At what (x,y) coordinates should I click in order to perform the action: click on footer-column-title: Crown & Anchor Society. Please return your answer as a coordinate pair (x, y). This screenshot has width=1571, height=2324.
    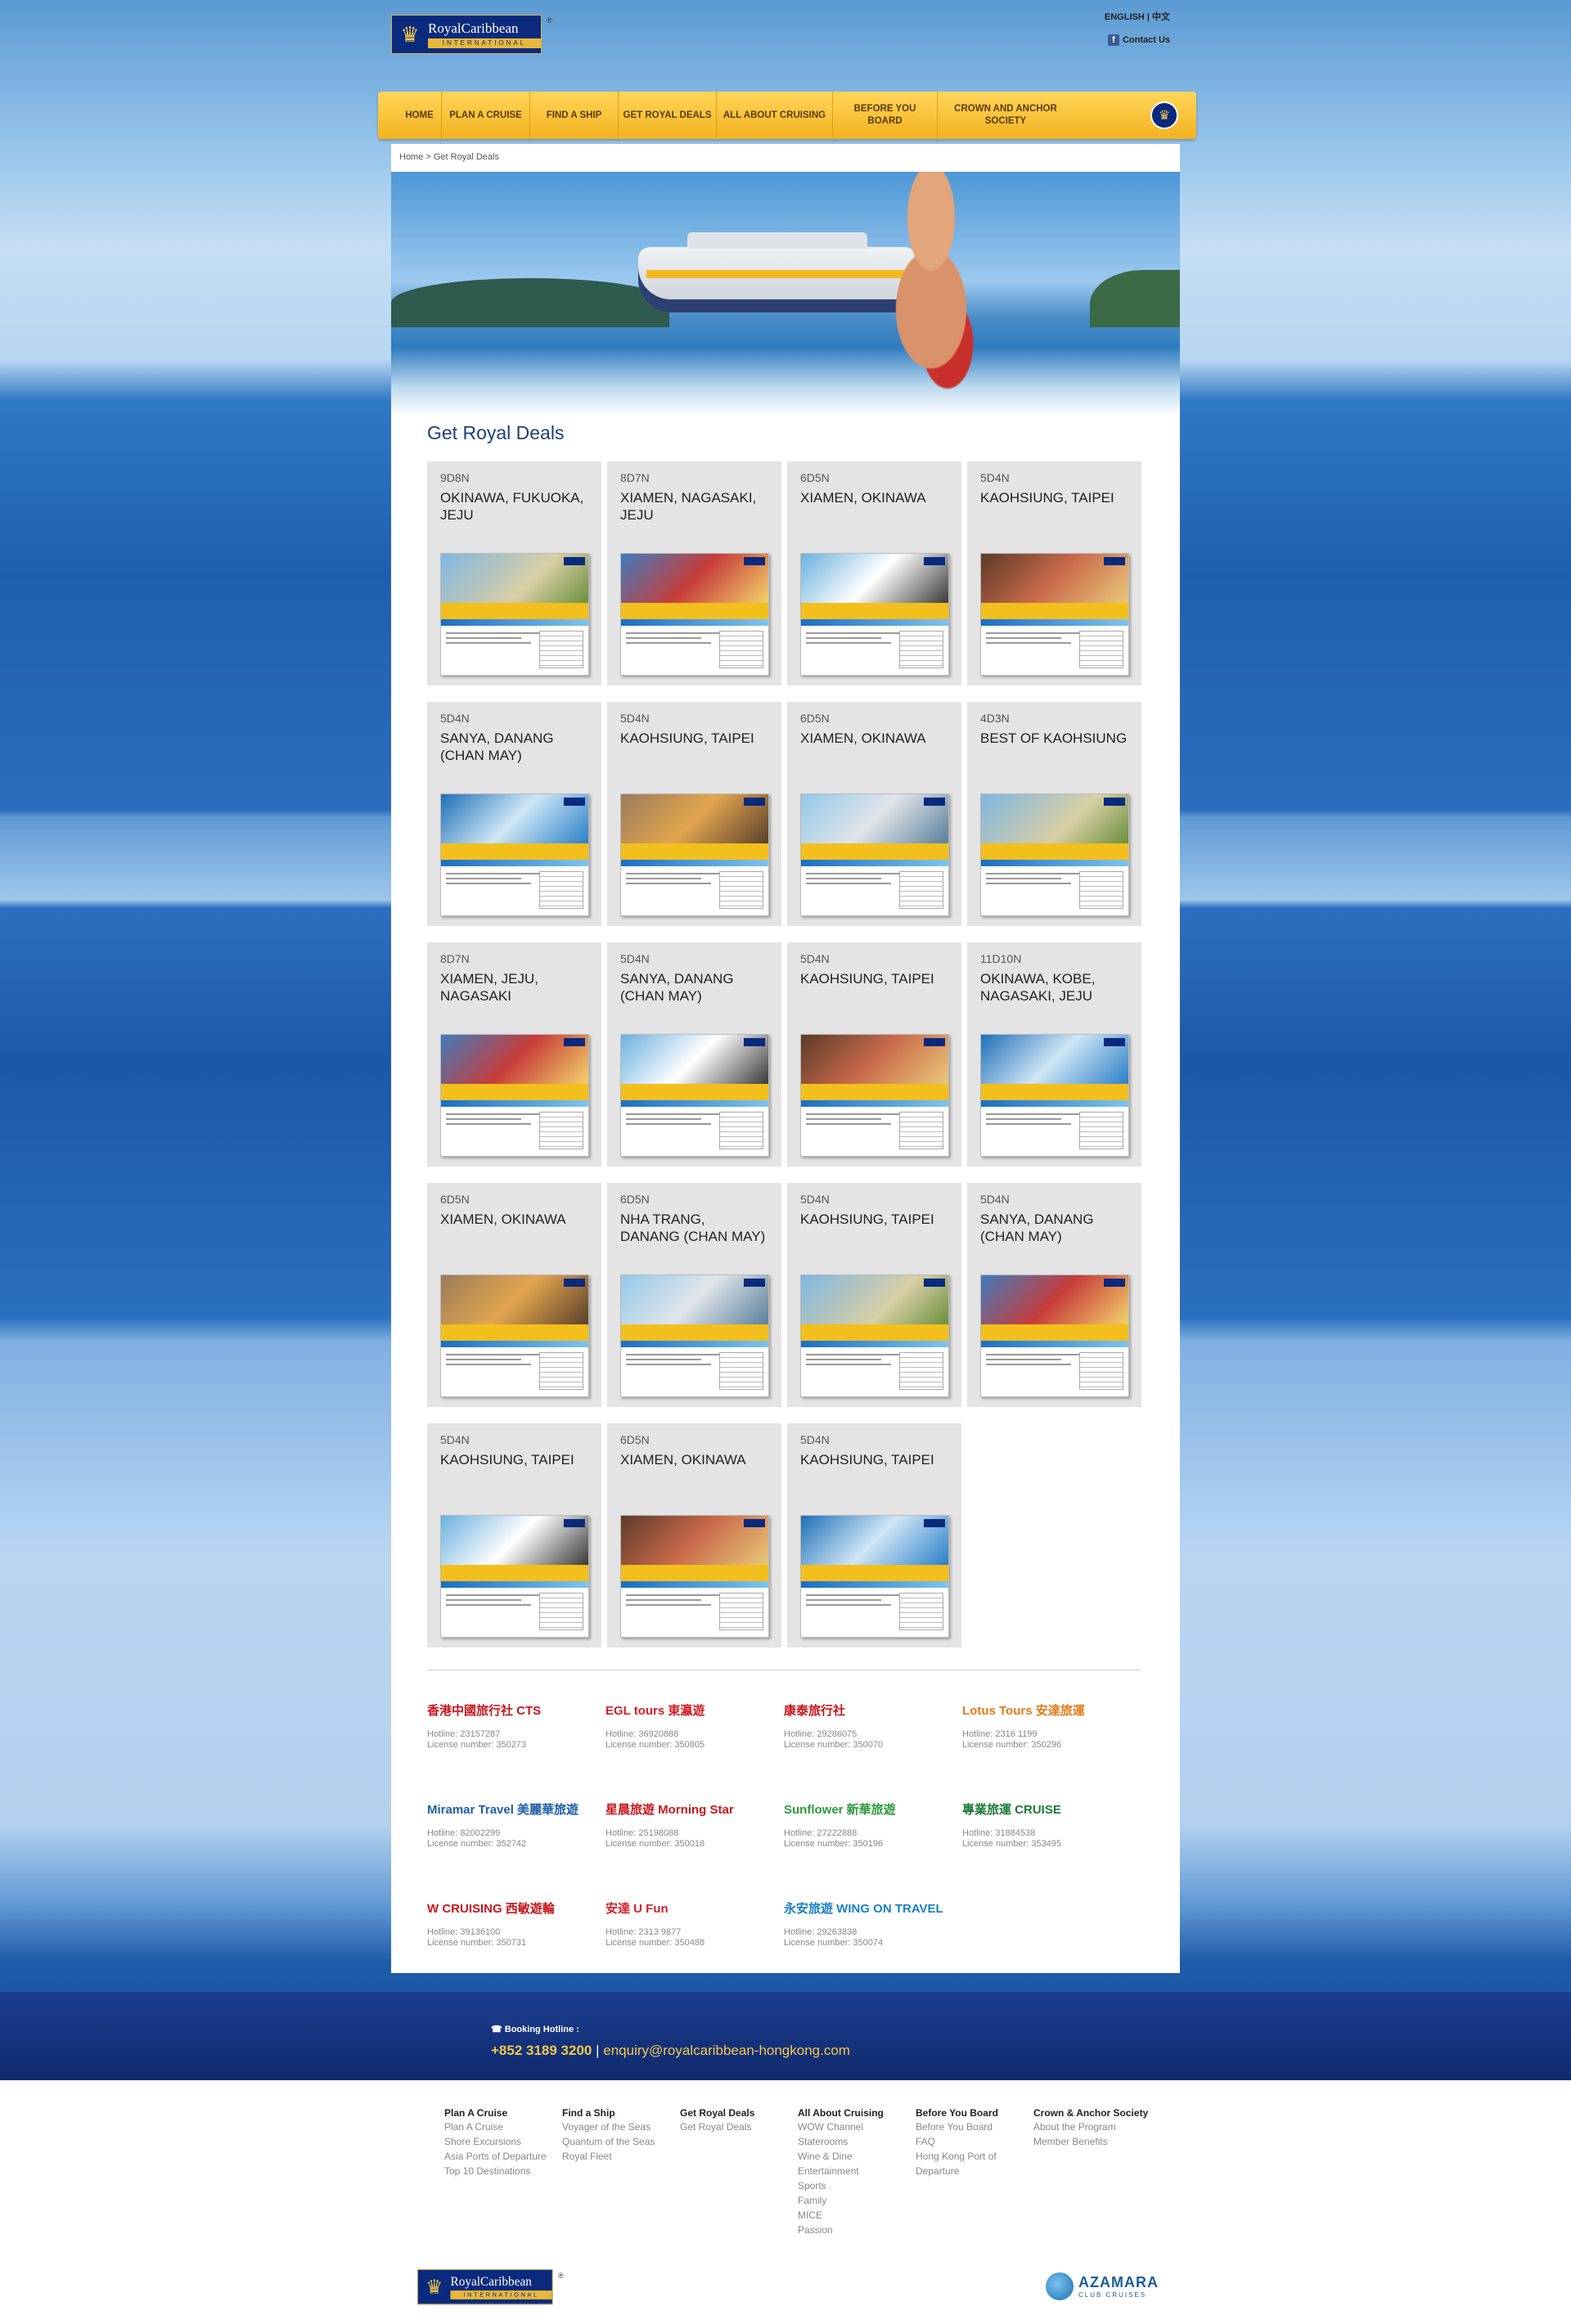
    Looking at the image, I should click on (1092, 2112).